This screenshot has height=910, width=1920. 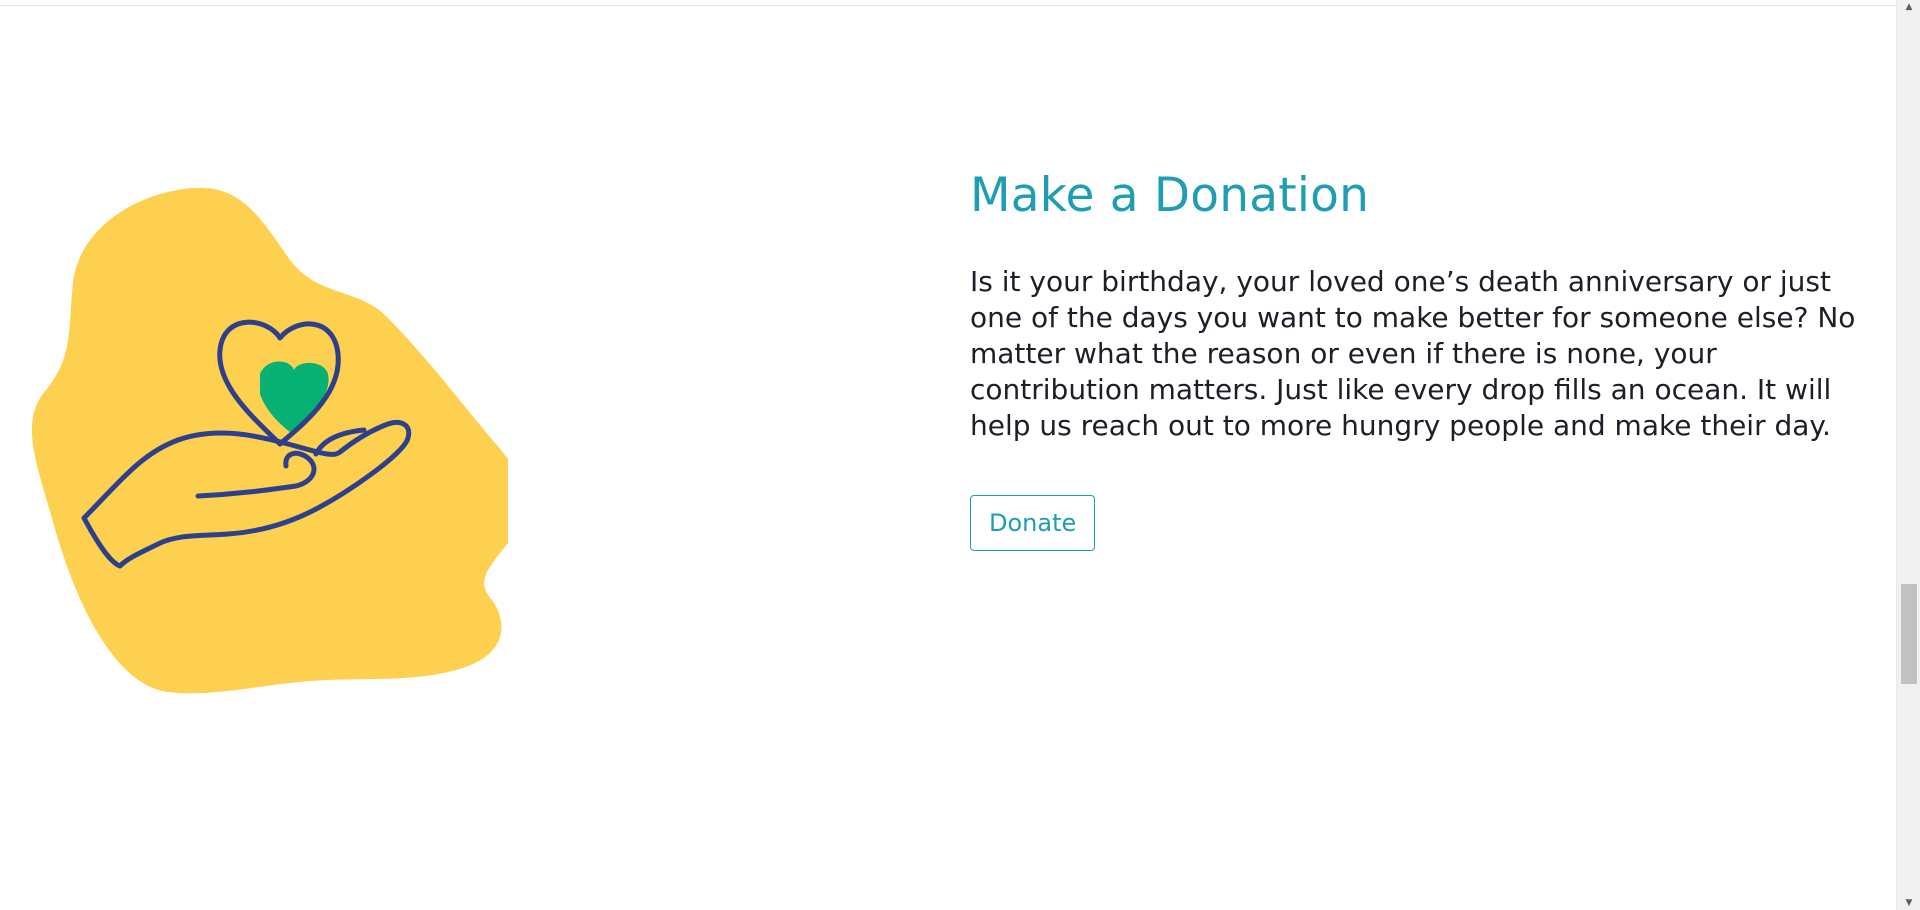 What do you see at coordinates (1909, 903) in the screenshot?
I see `scroll-down-icon: ▼` at bounding box center [1909, 903].